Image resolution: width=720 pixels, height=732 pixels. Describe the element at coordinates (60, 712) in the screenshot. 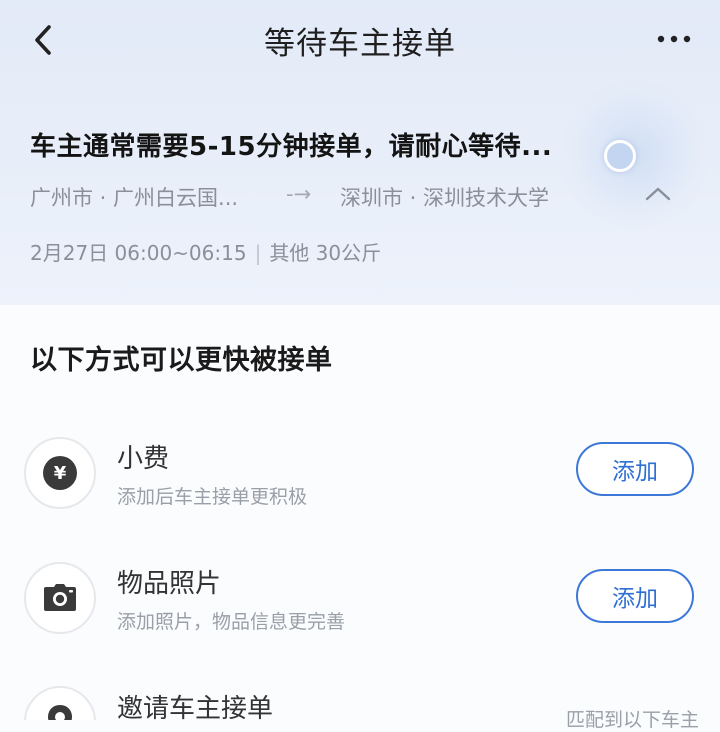

I see `location-pin-icon` at that location.